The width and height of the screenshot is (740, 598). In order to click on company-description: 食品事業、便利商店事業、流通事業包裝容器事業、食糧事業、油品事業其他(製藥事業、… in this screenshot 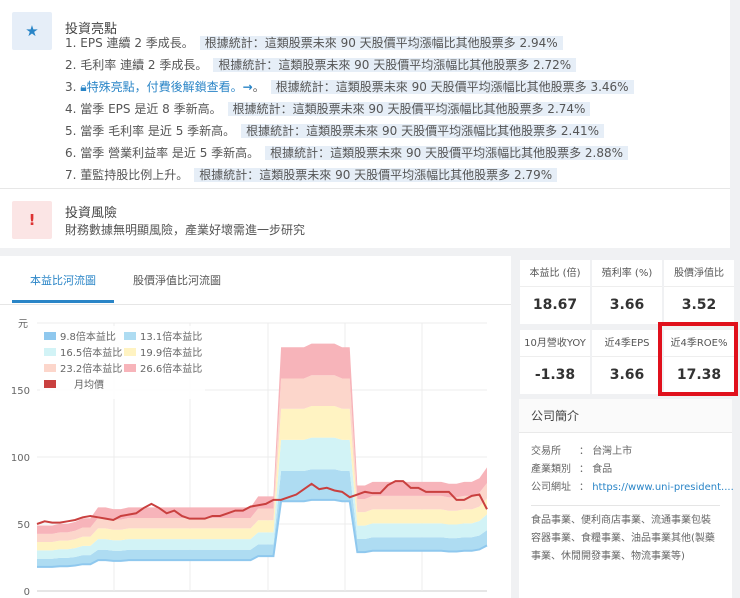, I will do `click(625, 535)`.